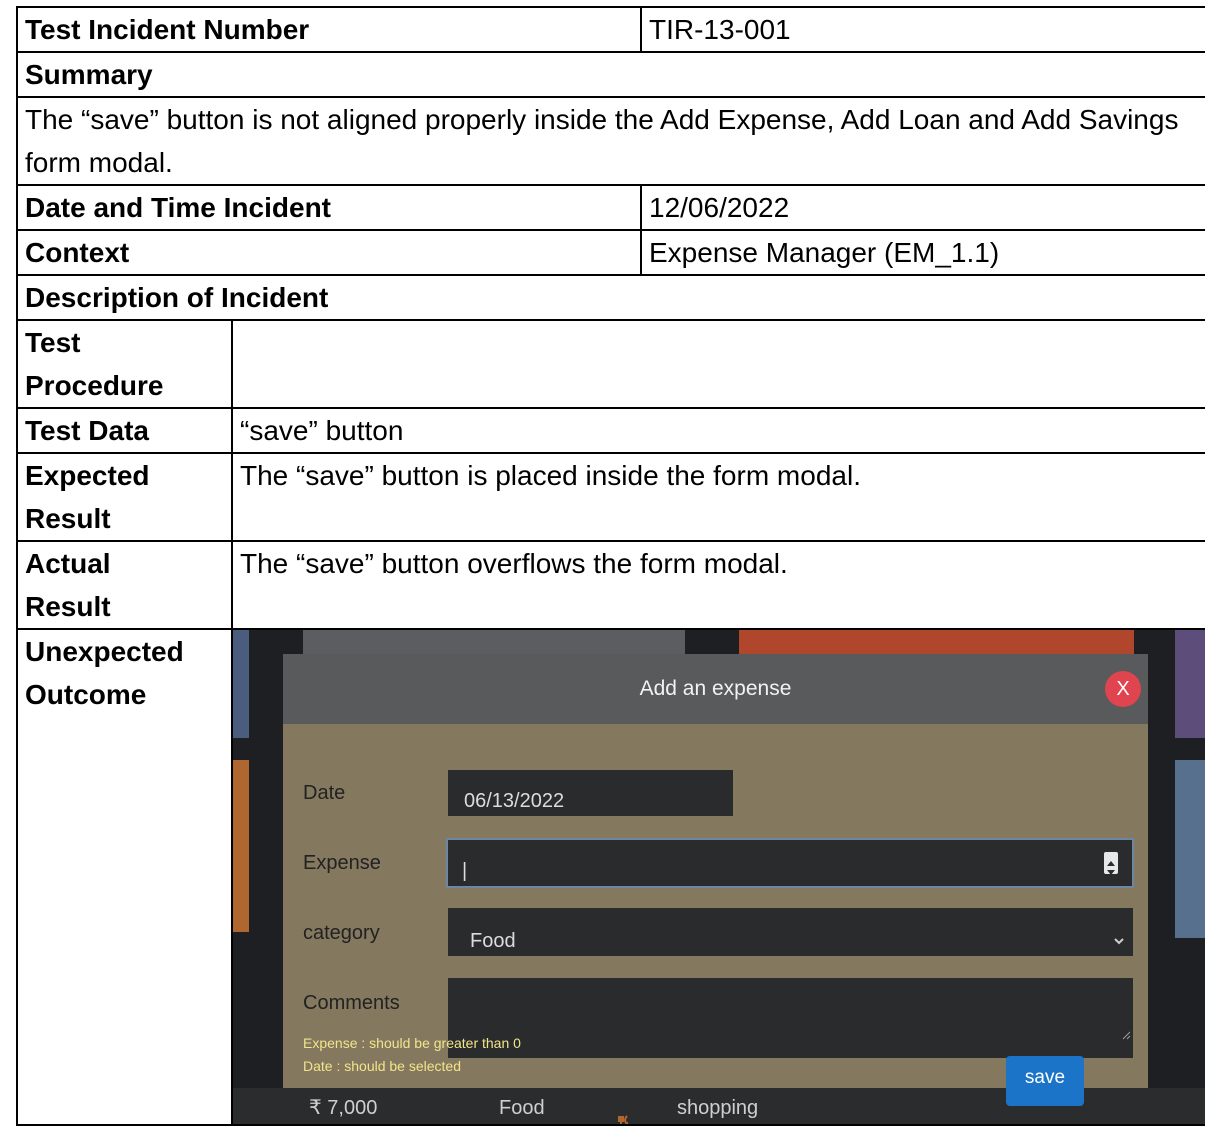 This screenshot has height=1126, width=1205. Describe the element at coordinates (412, 1043) in the screenshot. I see `expense-warning: Expense : should be greater than 0` at that location.